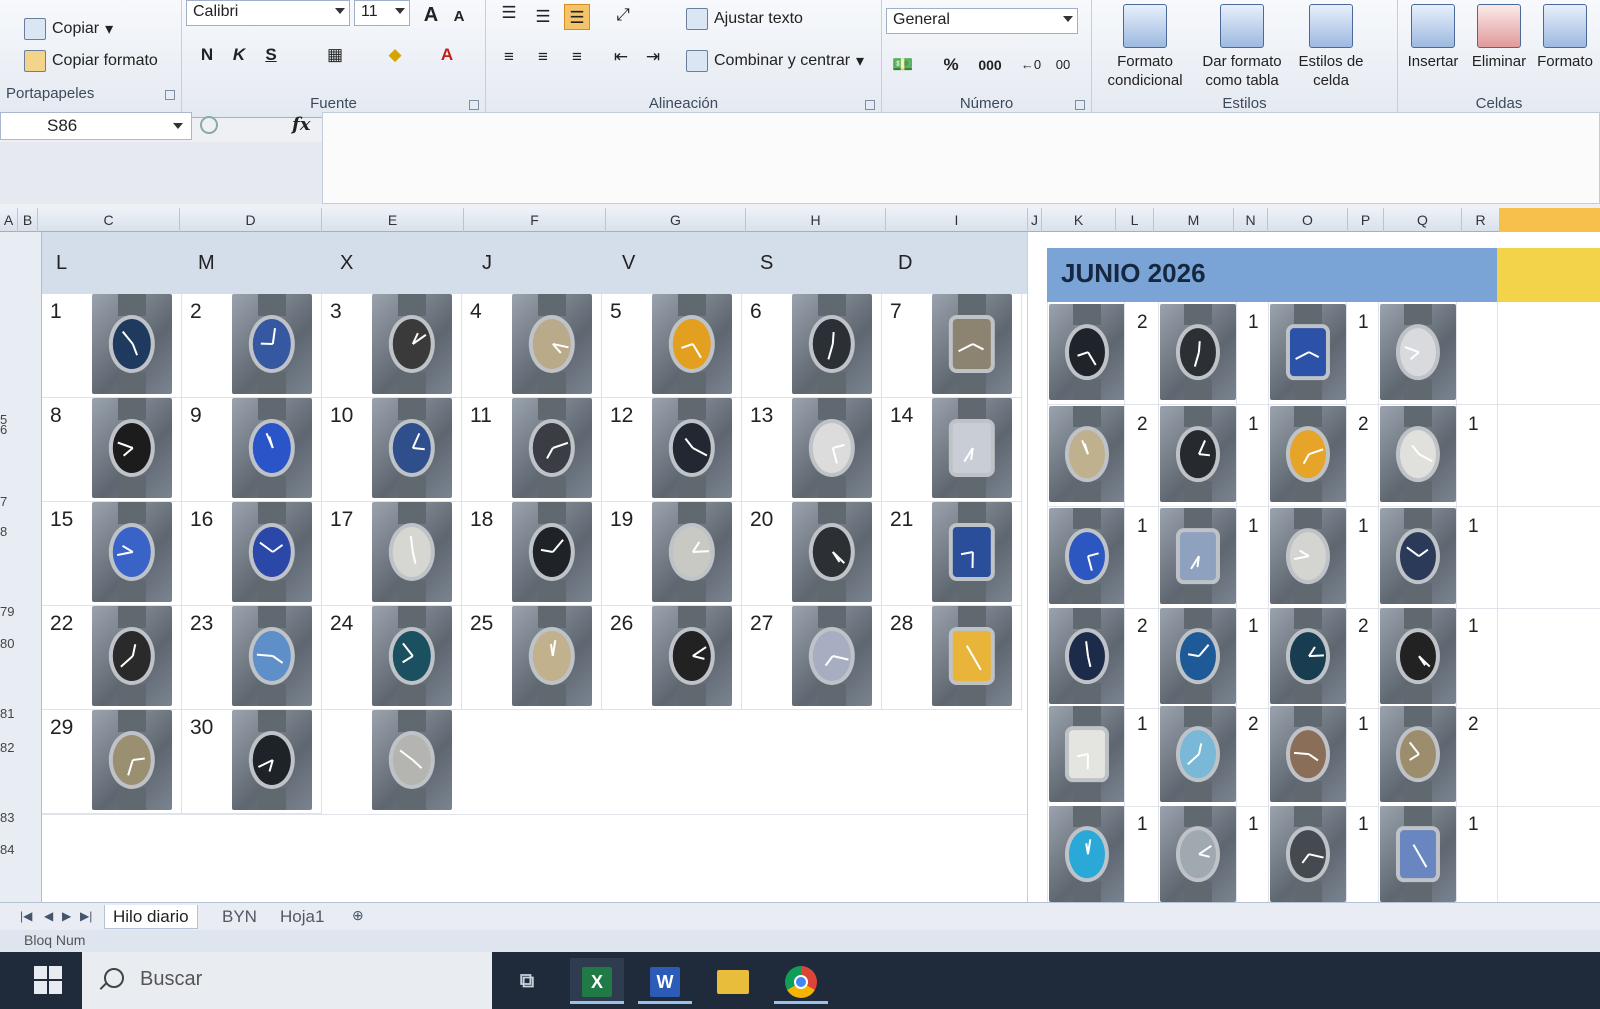  What do you see at coordinates (395, 55) in the screenshot?
I see `fill-color-icon: ◆` at bounding box center [395, 55].